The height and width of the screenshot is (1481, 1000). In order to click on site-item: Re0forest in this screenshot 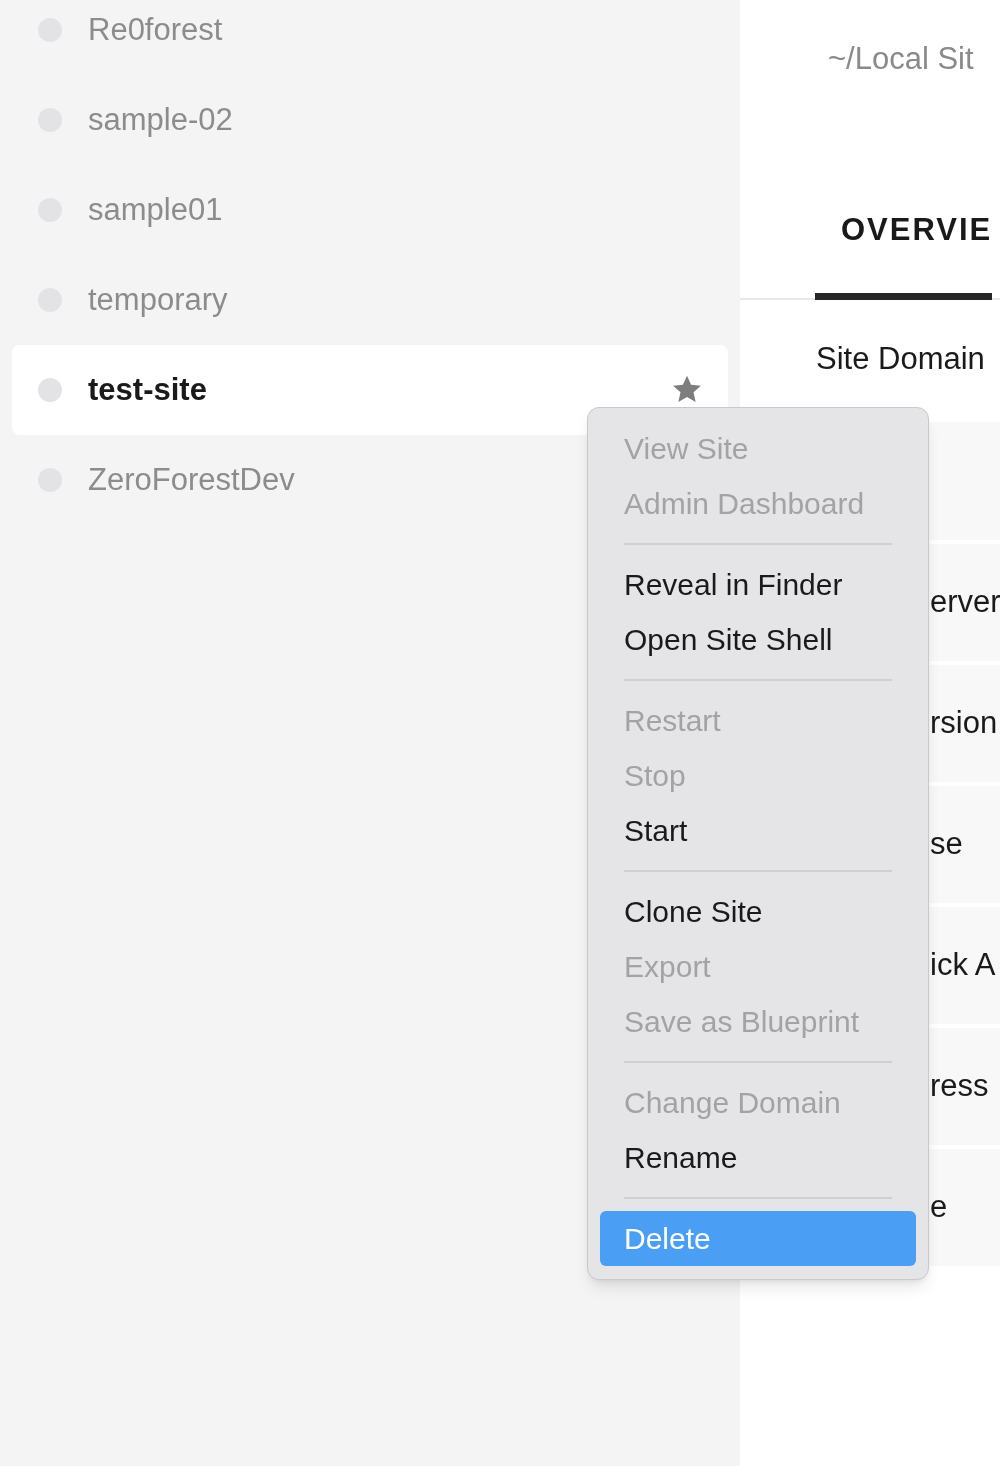, I will do `click(370, 37)`.